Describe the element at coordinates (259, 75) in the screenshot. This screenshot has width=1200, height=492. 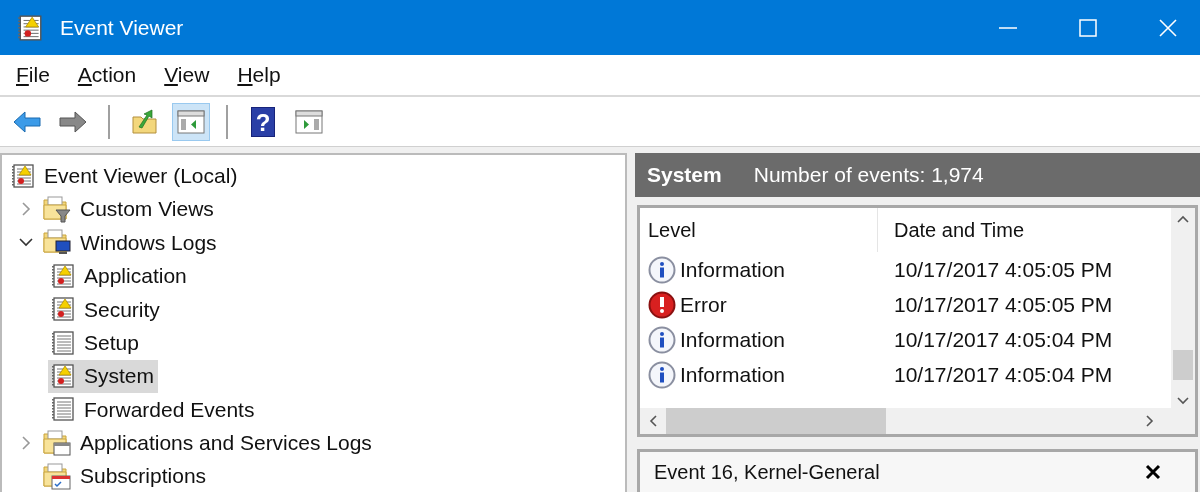
I see `menu-item: Help` at that location.